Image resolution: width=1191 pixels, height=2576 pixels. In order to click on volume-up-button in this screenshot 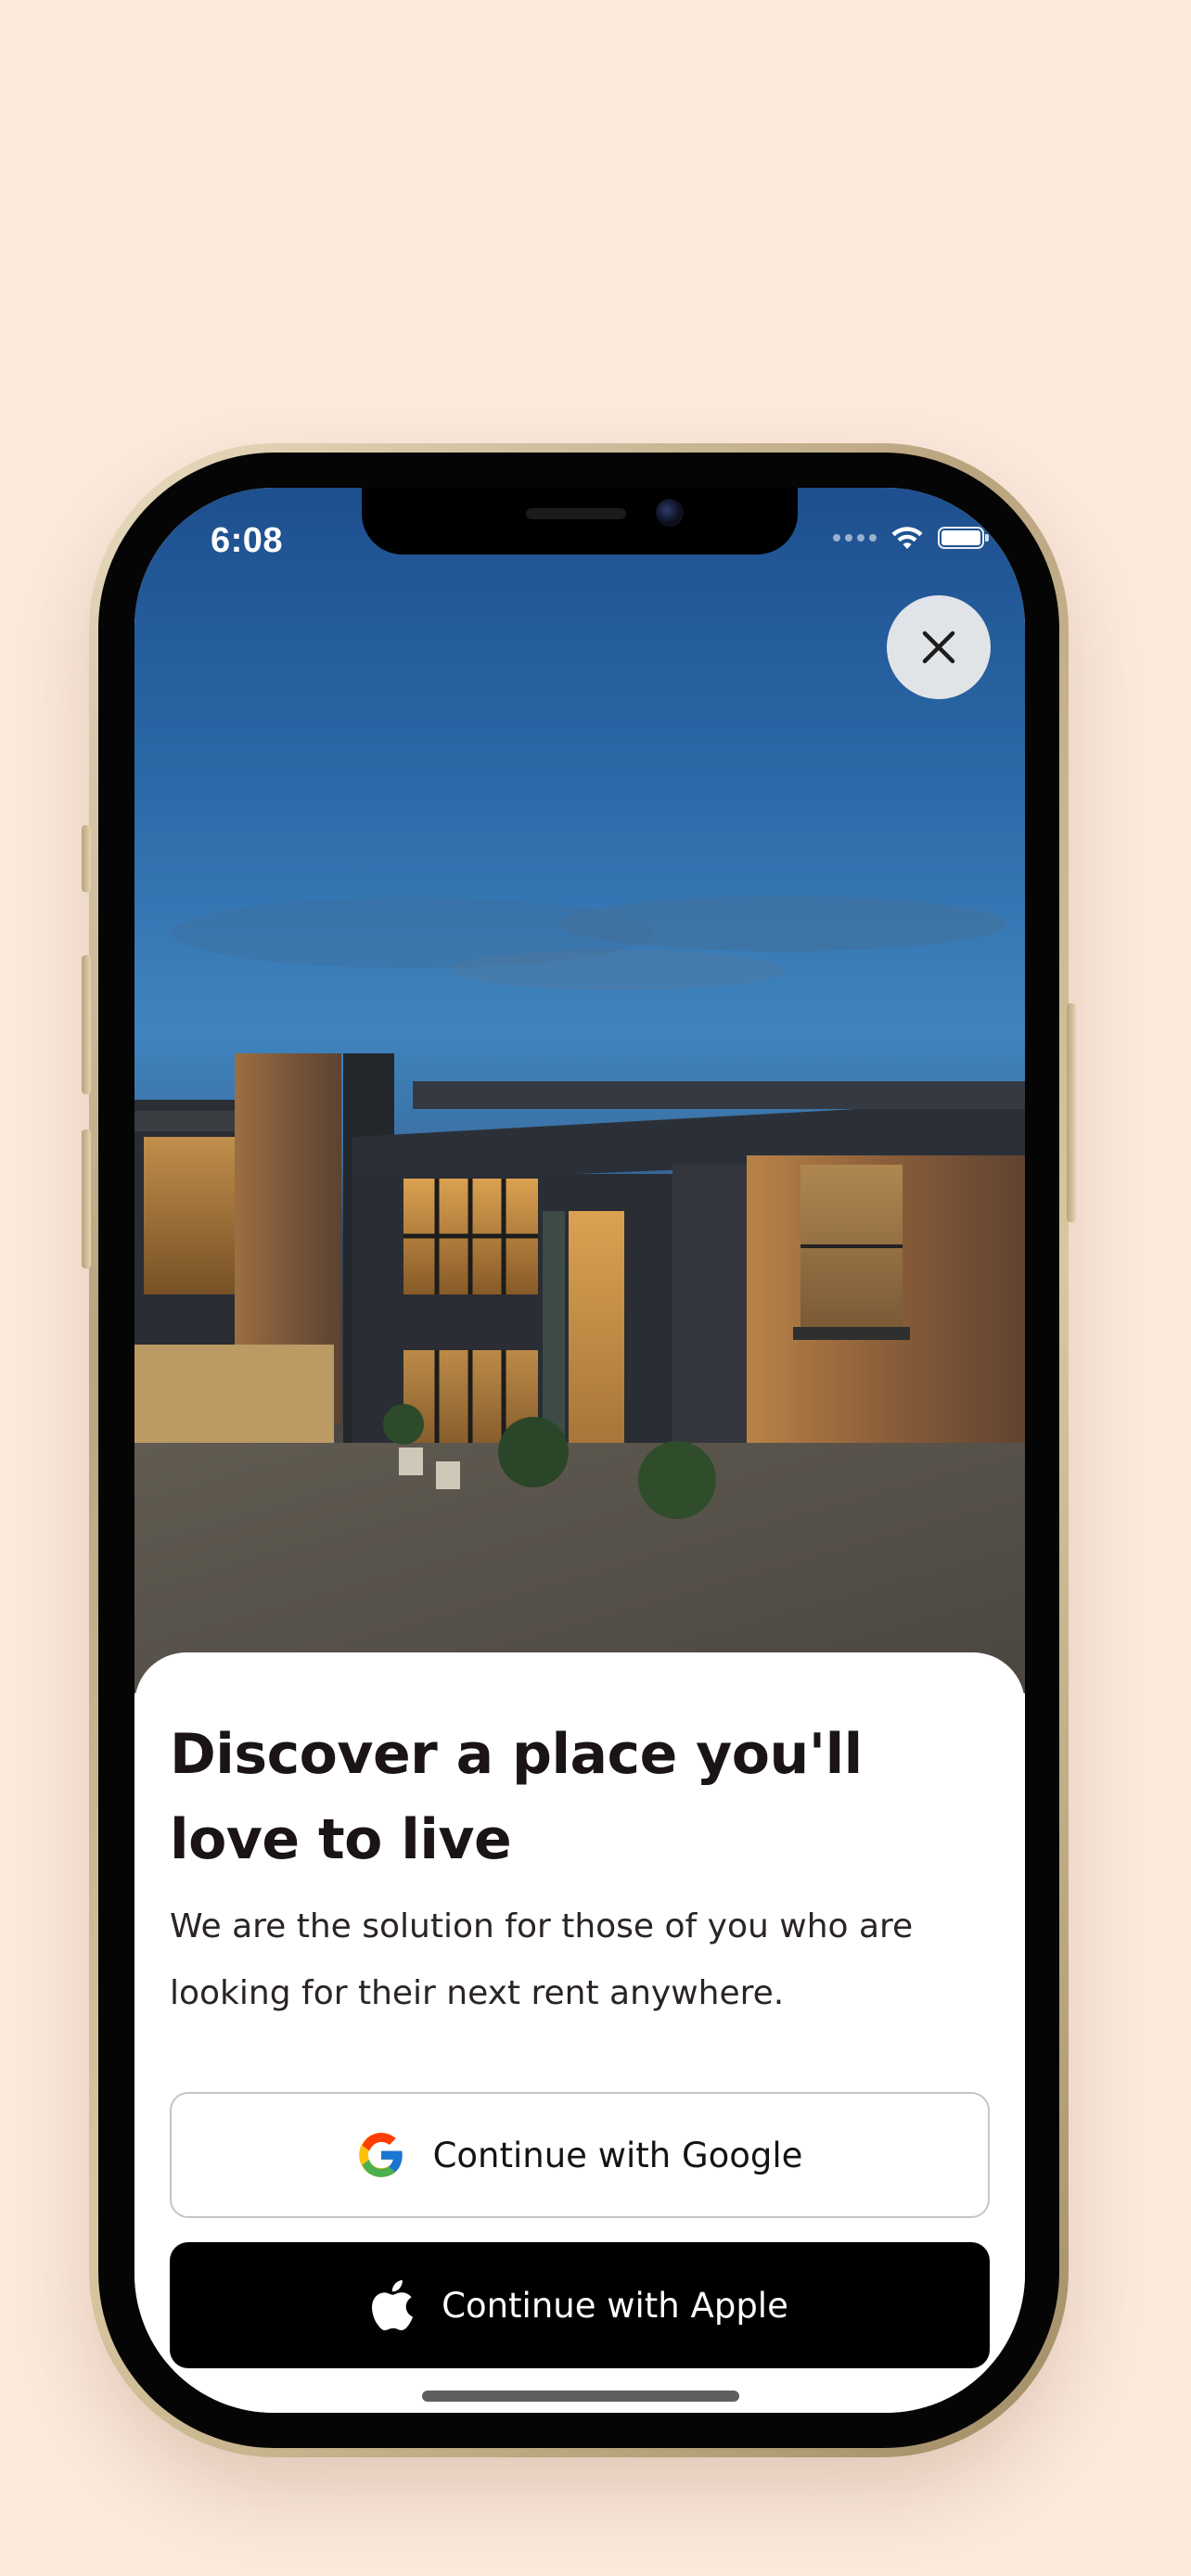, I will do `click(86, 1024)`.